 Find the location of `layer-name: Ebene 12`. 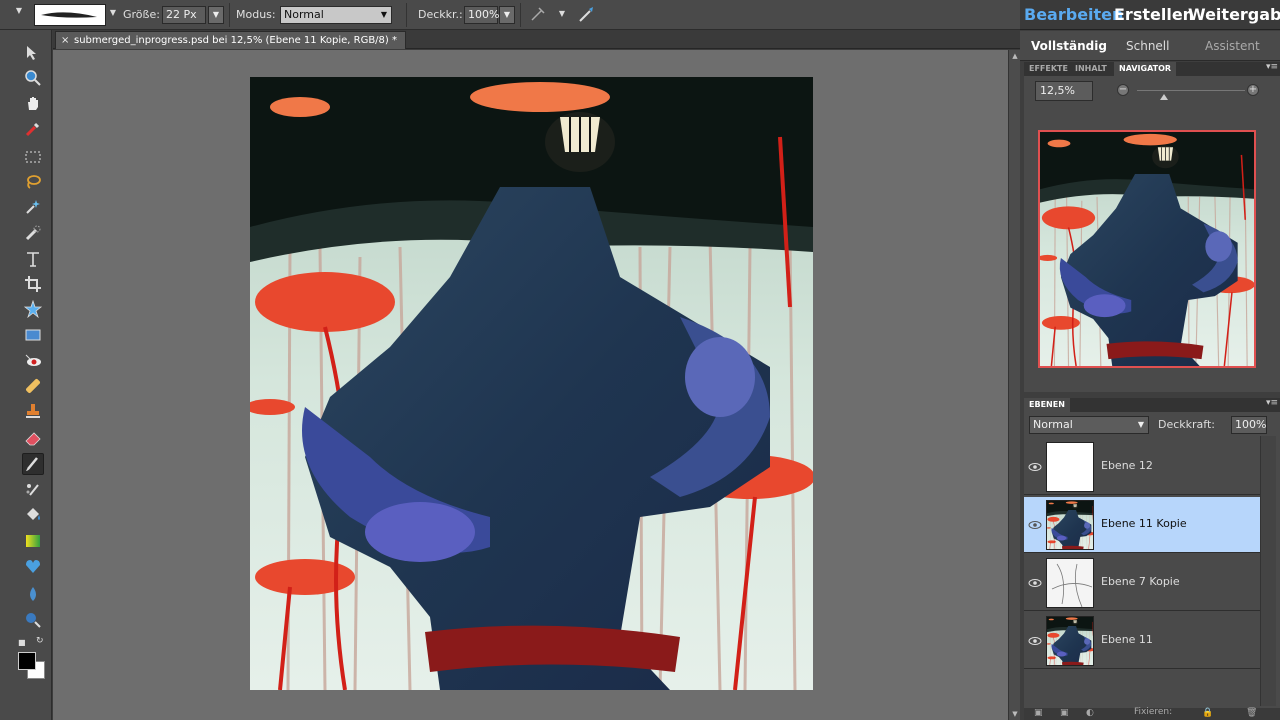

layer-name: Ebene 12 is located at coordinates (1127, 465).